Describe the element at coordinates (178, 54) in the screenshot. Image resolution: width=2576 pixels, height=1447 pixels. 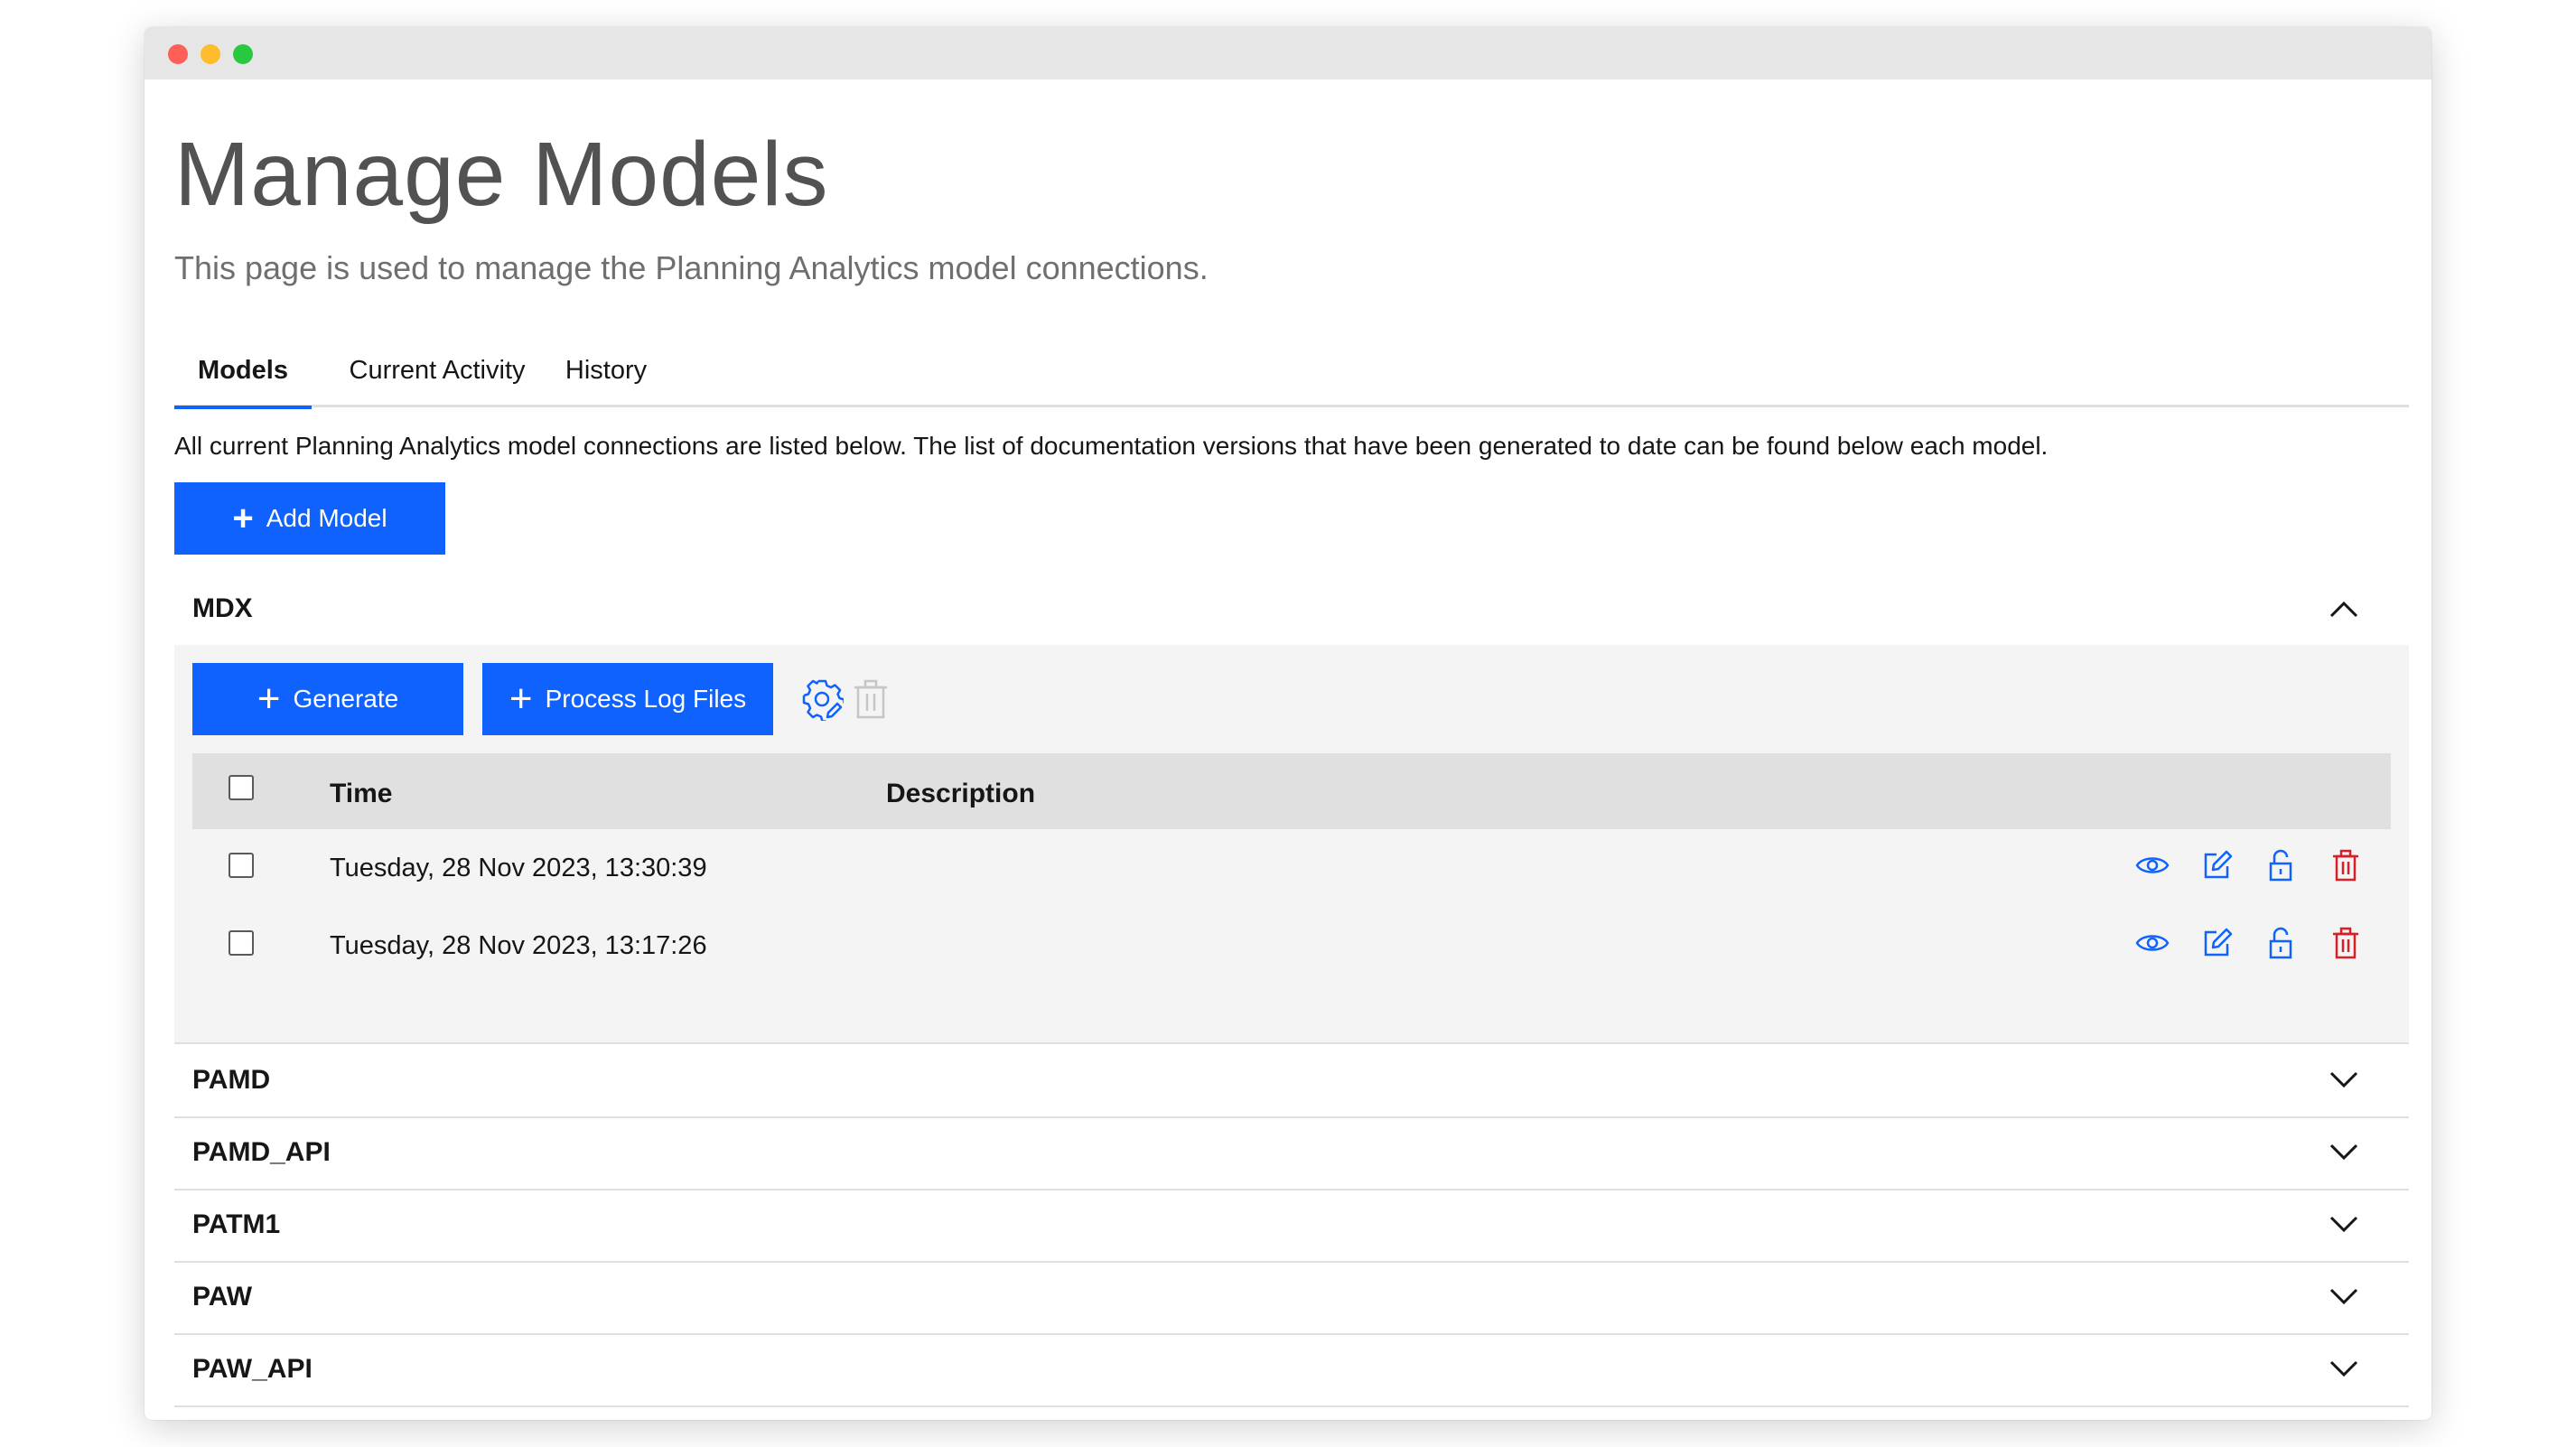
I see `close-window-dot` at that location.